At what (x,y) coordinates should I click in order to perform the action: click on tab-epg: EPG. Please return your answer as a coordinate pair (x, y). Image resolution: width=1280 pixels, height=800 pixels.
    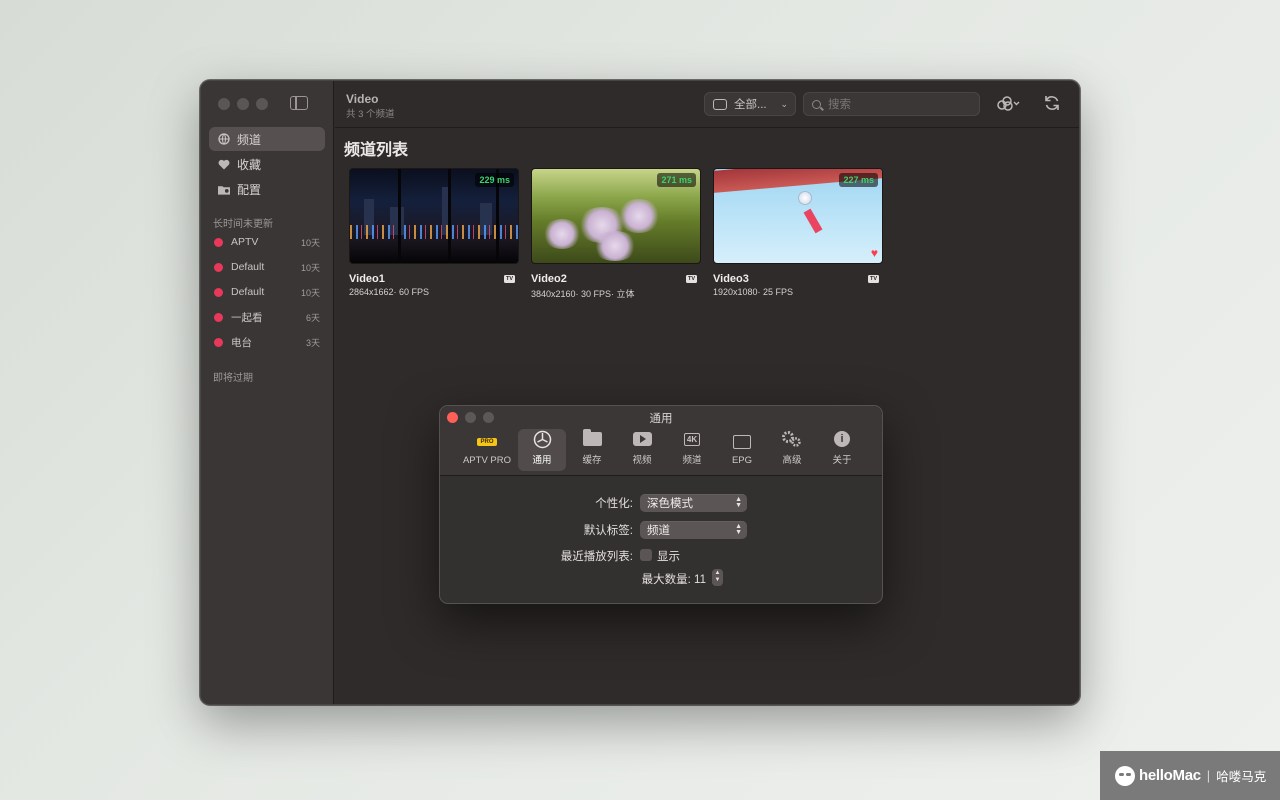
    Looking at the image, I should click on (742, 450).